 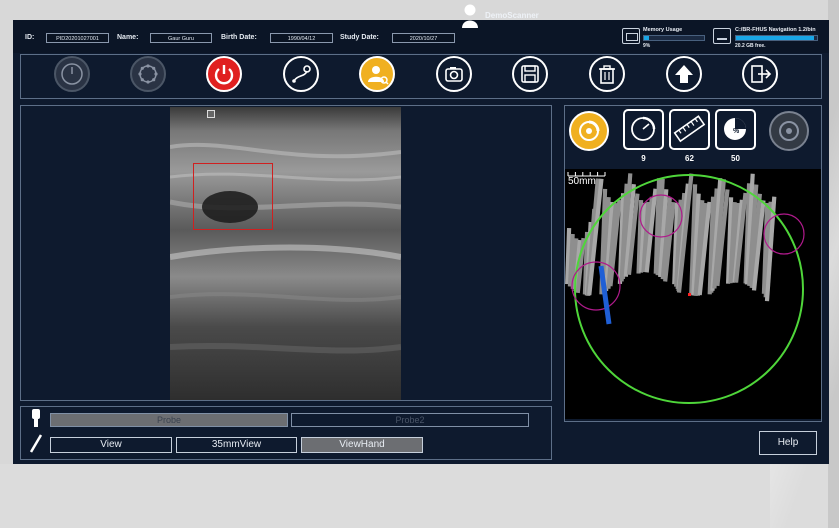 I want to click on gauge-icon, so click(x=72, y=74).